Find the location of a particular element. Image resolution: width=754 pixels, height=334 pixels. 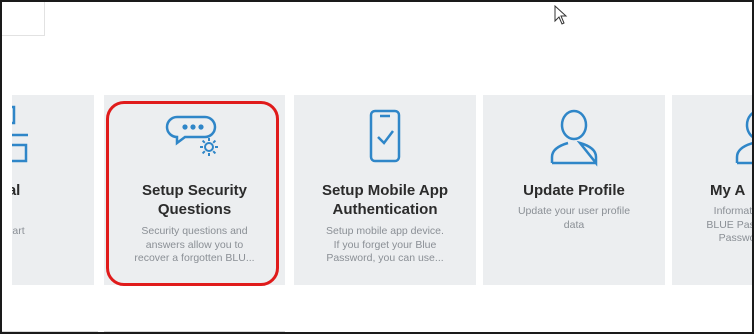

top-panel is located at coordinates (23, 19).